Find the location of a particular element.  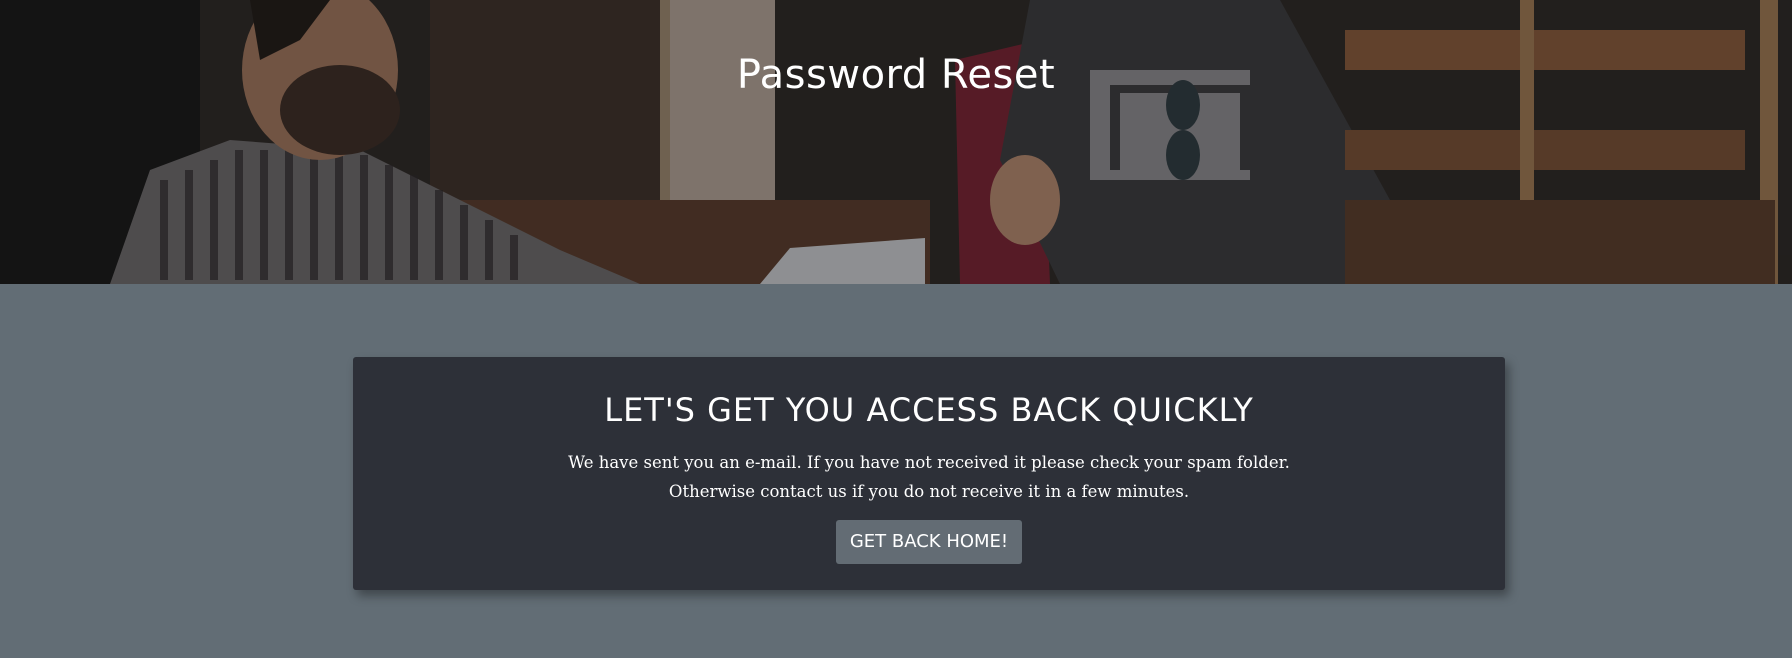

get-back-home-button: GET BACK HOME! is located at coordinates (929, 542).